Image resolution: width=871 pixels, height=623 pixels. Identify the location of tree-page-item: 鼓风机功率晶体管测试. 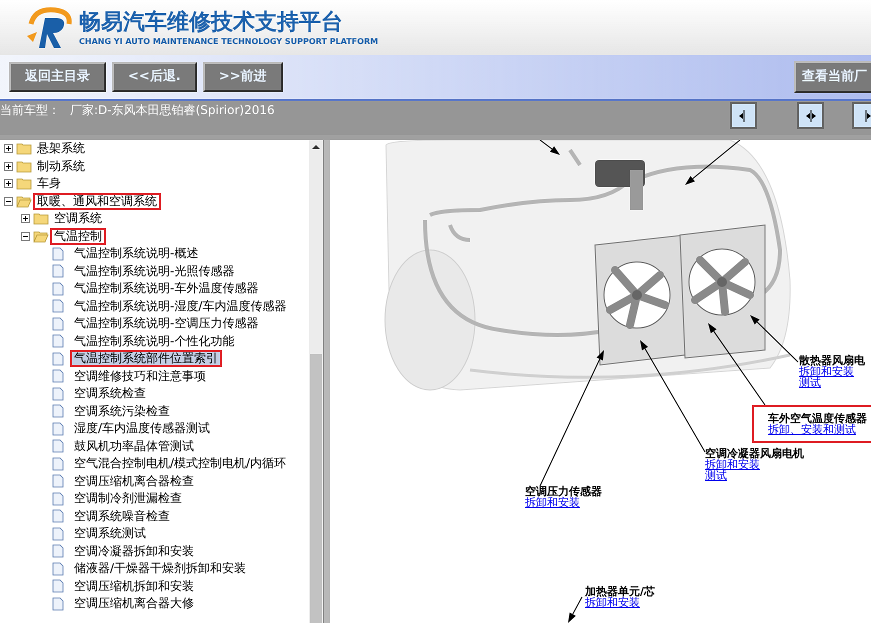
(134, 446).